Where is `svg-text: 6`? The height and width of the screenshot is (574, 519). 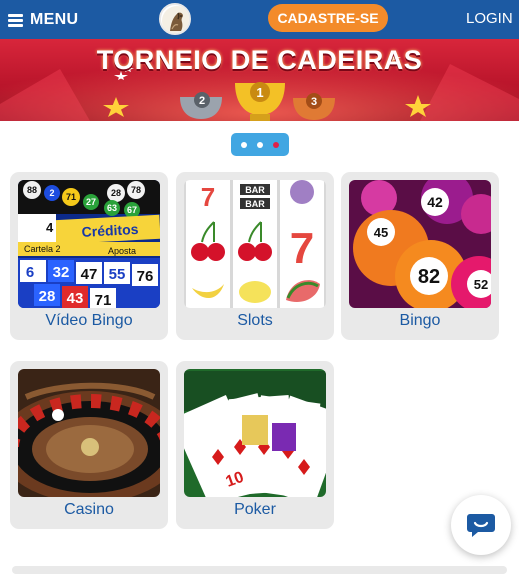
svg-text: 6 is located at coordinates (30, 272).